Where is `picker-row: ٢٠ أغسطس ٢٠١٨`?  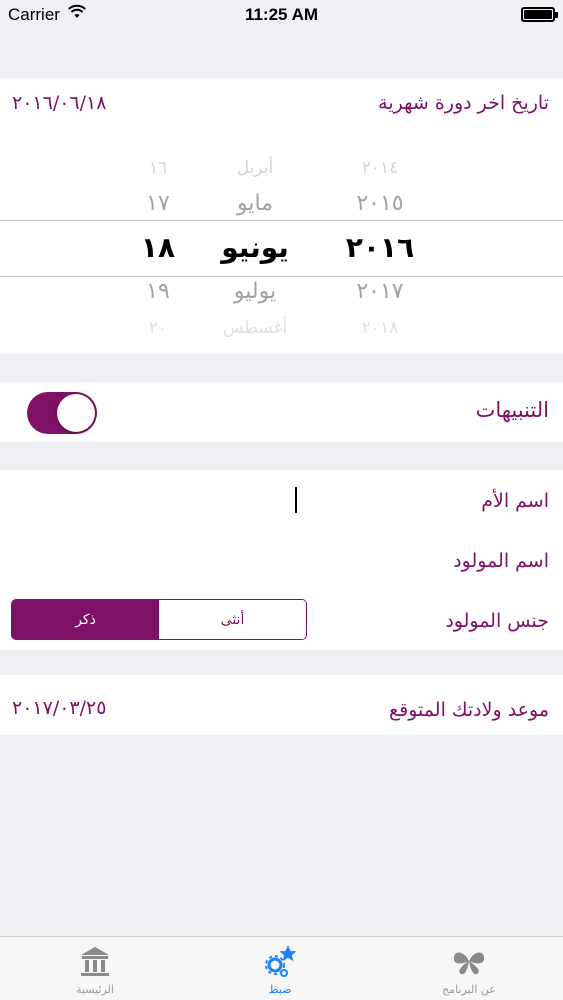
picker-row: ٢٠ أغسطس ٢٠١٨ is located at coordinates (281, 328).